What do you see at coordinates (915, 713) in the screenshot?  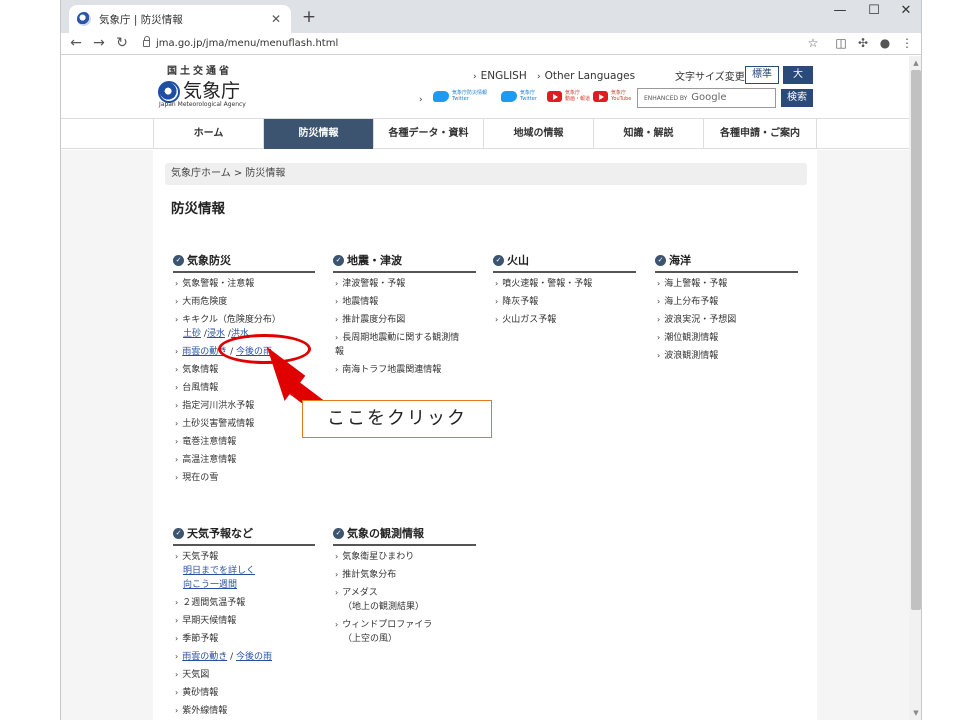 I see `scroll-down-icon: ▼` at bounding box center [915, 713].